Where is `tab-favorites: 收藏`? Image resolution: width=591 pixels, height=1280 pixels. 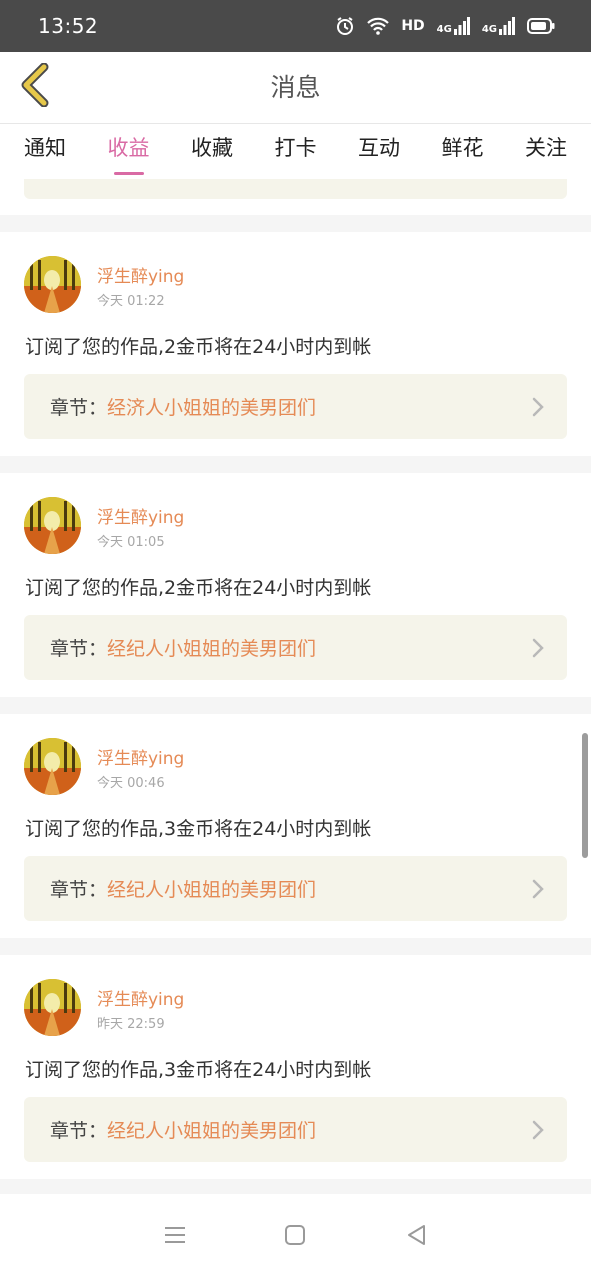
tab-favorites: 收藏 is located at coordinates (212, 151).